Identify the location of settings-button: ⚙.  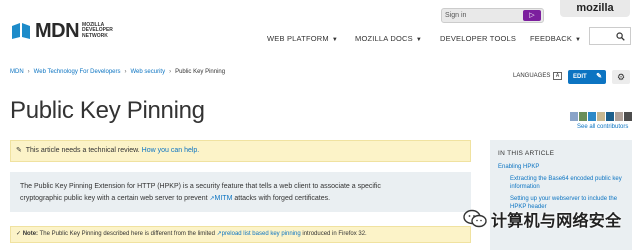
(621, 77).